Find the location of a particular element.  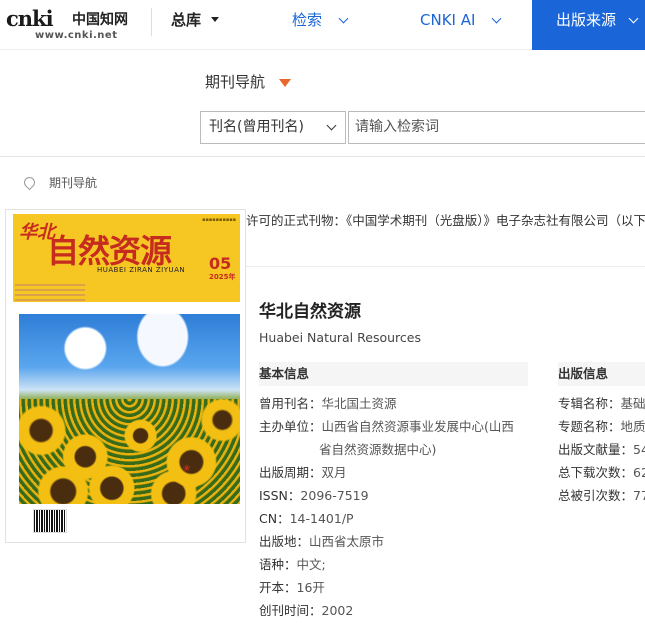

nav-divider is located at coordinates (151, 22).